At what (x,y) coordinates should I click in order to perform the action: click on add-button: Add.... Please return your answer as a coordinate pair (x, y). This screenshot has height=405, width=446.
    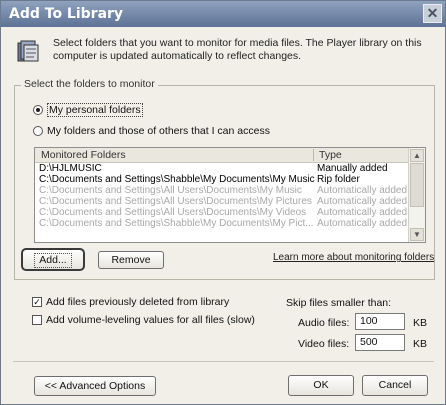
    Looking at the image, I should click on (53, 259).